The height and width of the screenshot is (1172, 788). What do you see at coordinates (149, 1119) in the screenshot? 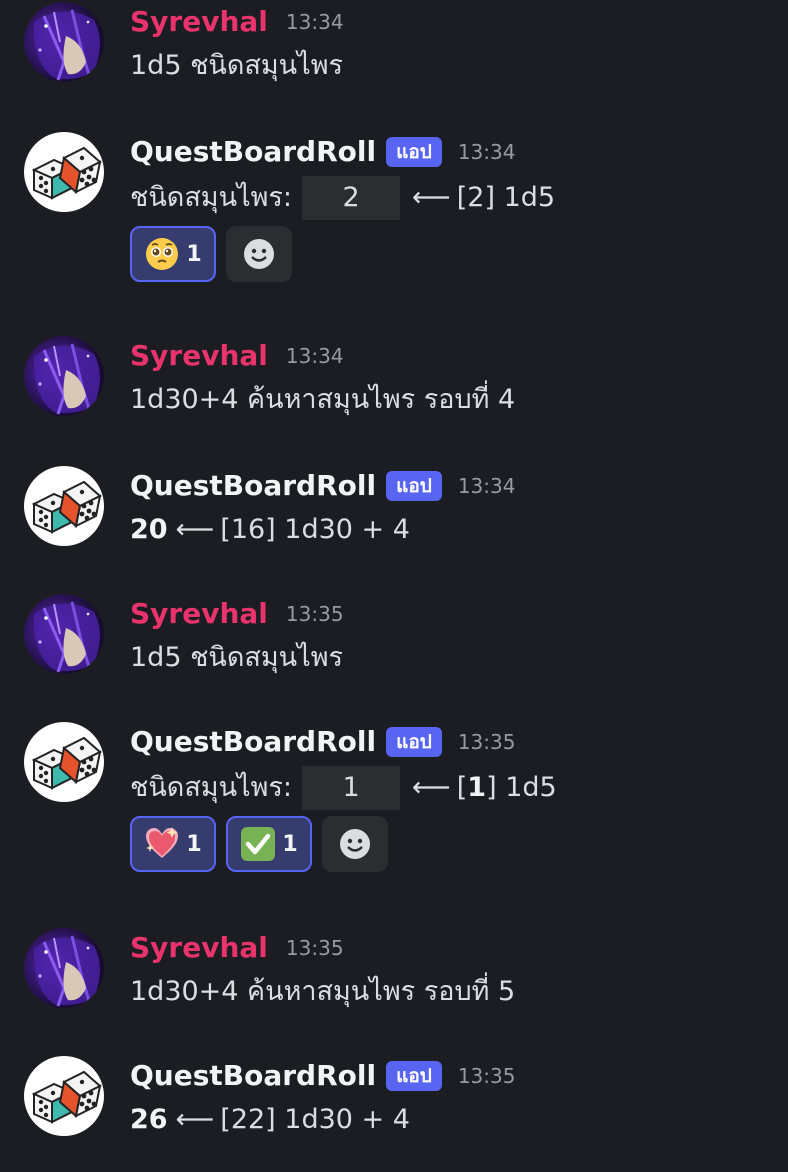
I see `roll-total: 26` at bounding box center [149, 1119].